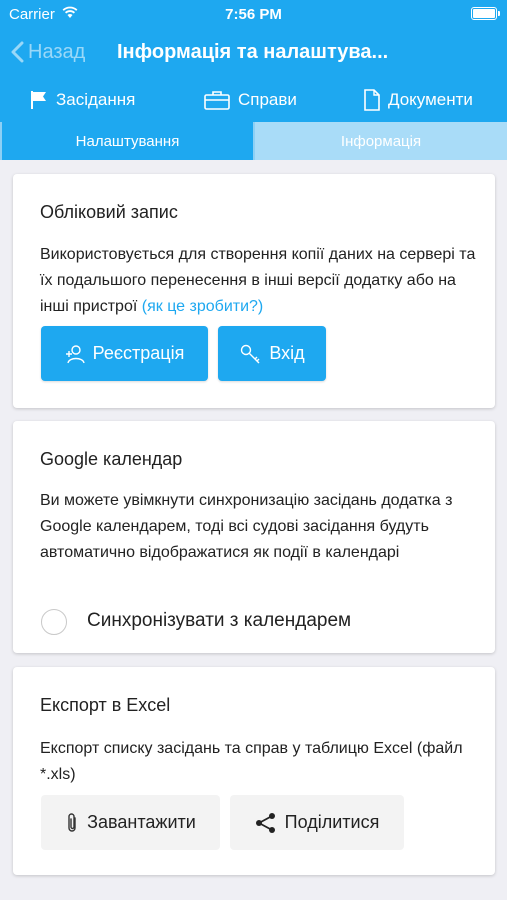 This screenshot has height=900, width=507. What do you see at coordinates (54, 622) in the screenshot?
I see `calendar-sync-radio` at bounding box center [54, 622].